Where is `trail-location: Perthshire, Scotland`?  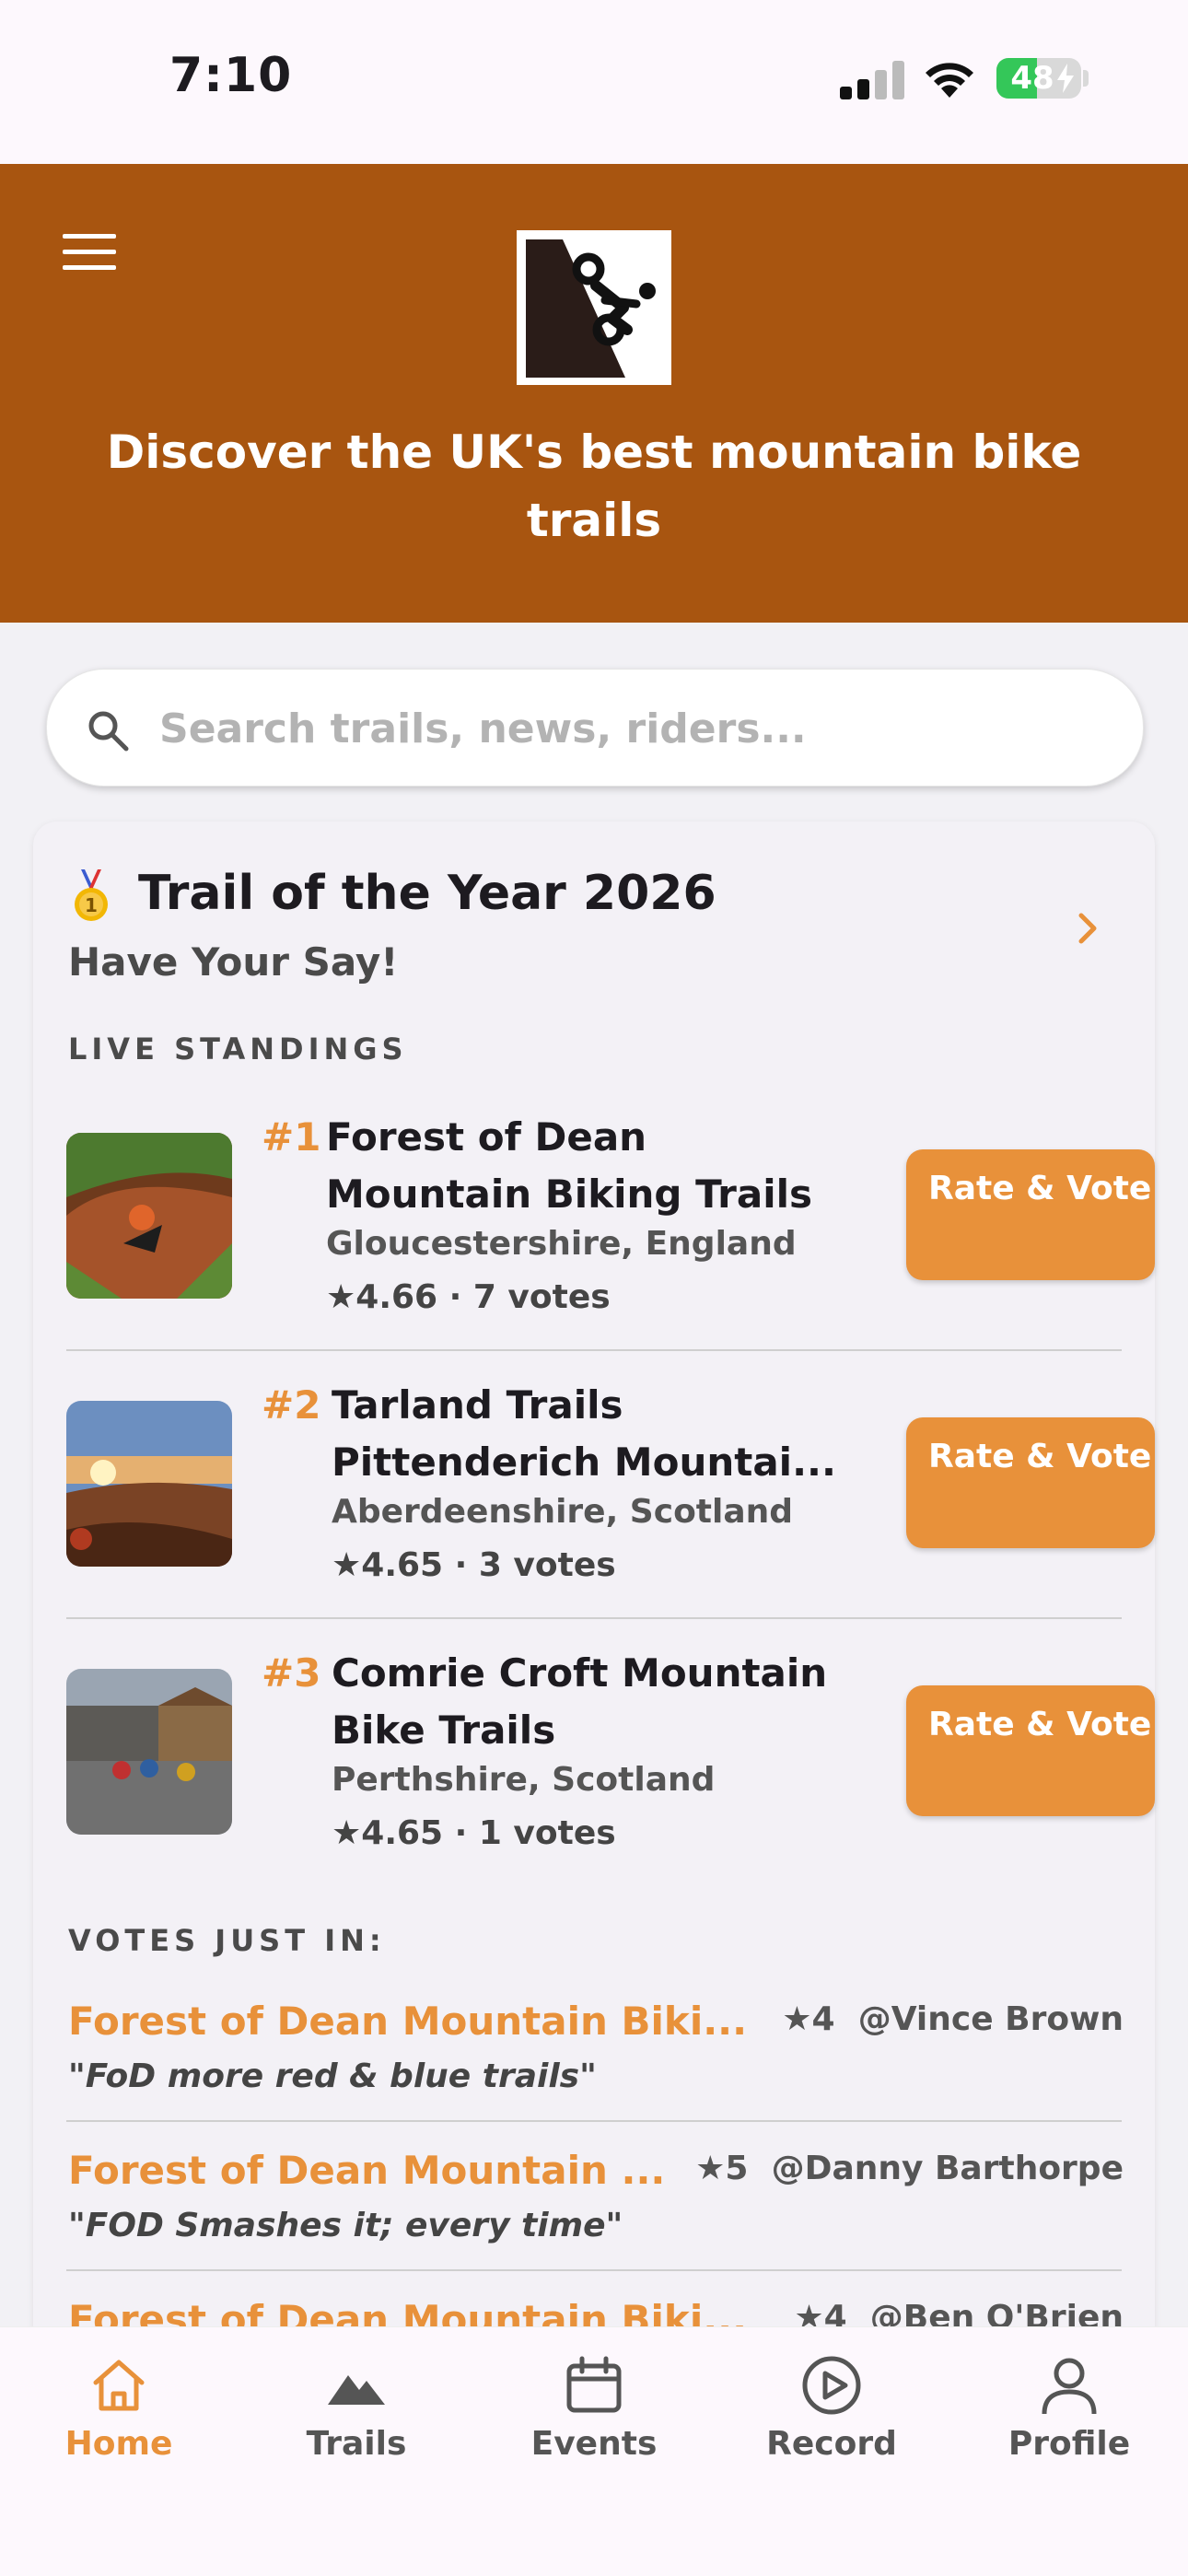
trail-location: Perthshire, Scotland is located at coordinates (524, 1780).